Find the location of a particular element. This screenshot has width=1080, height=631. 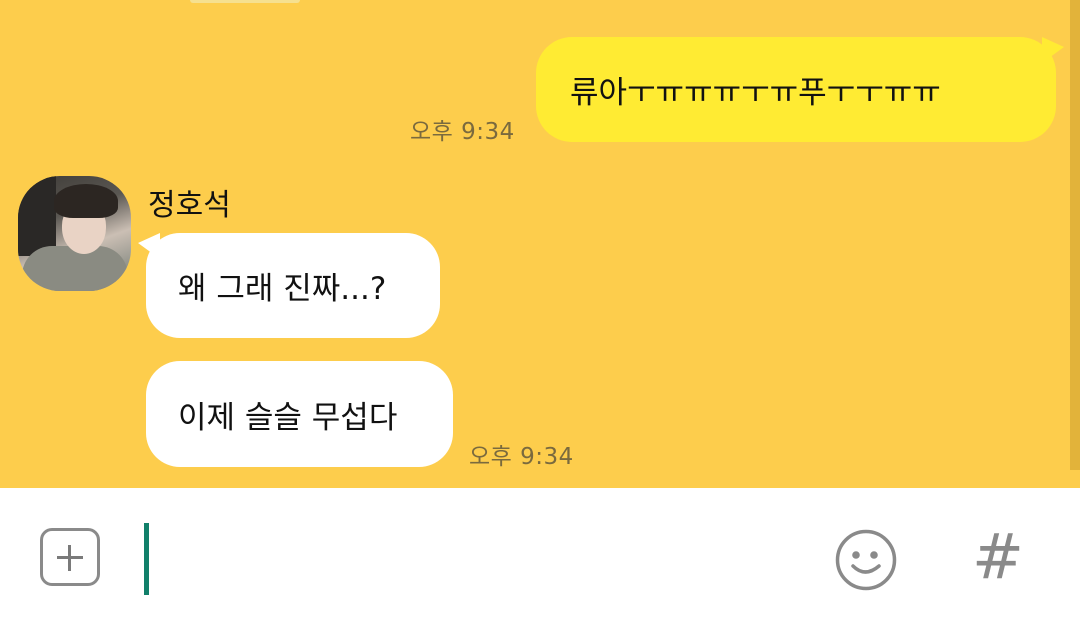

avatar-hair is located at coordinates (86, 201).